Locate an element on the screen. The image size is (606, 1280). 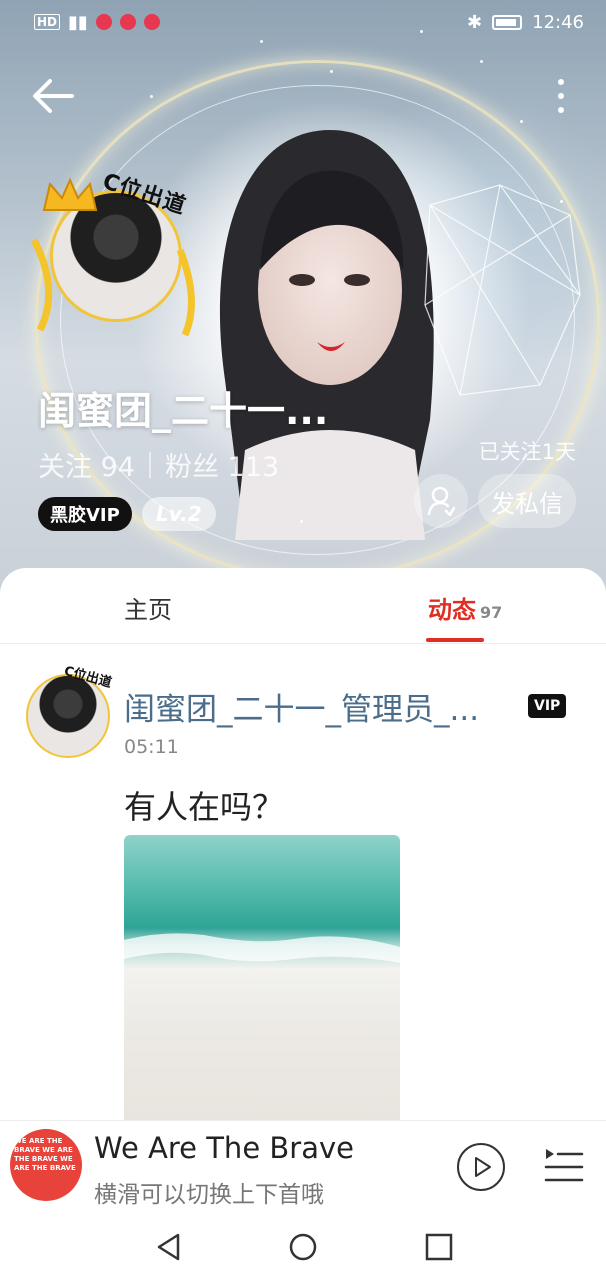
status-bar: HD ▮▮ ✱ 12:46 is located at coordinates (303, 22).